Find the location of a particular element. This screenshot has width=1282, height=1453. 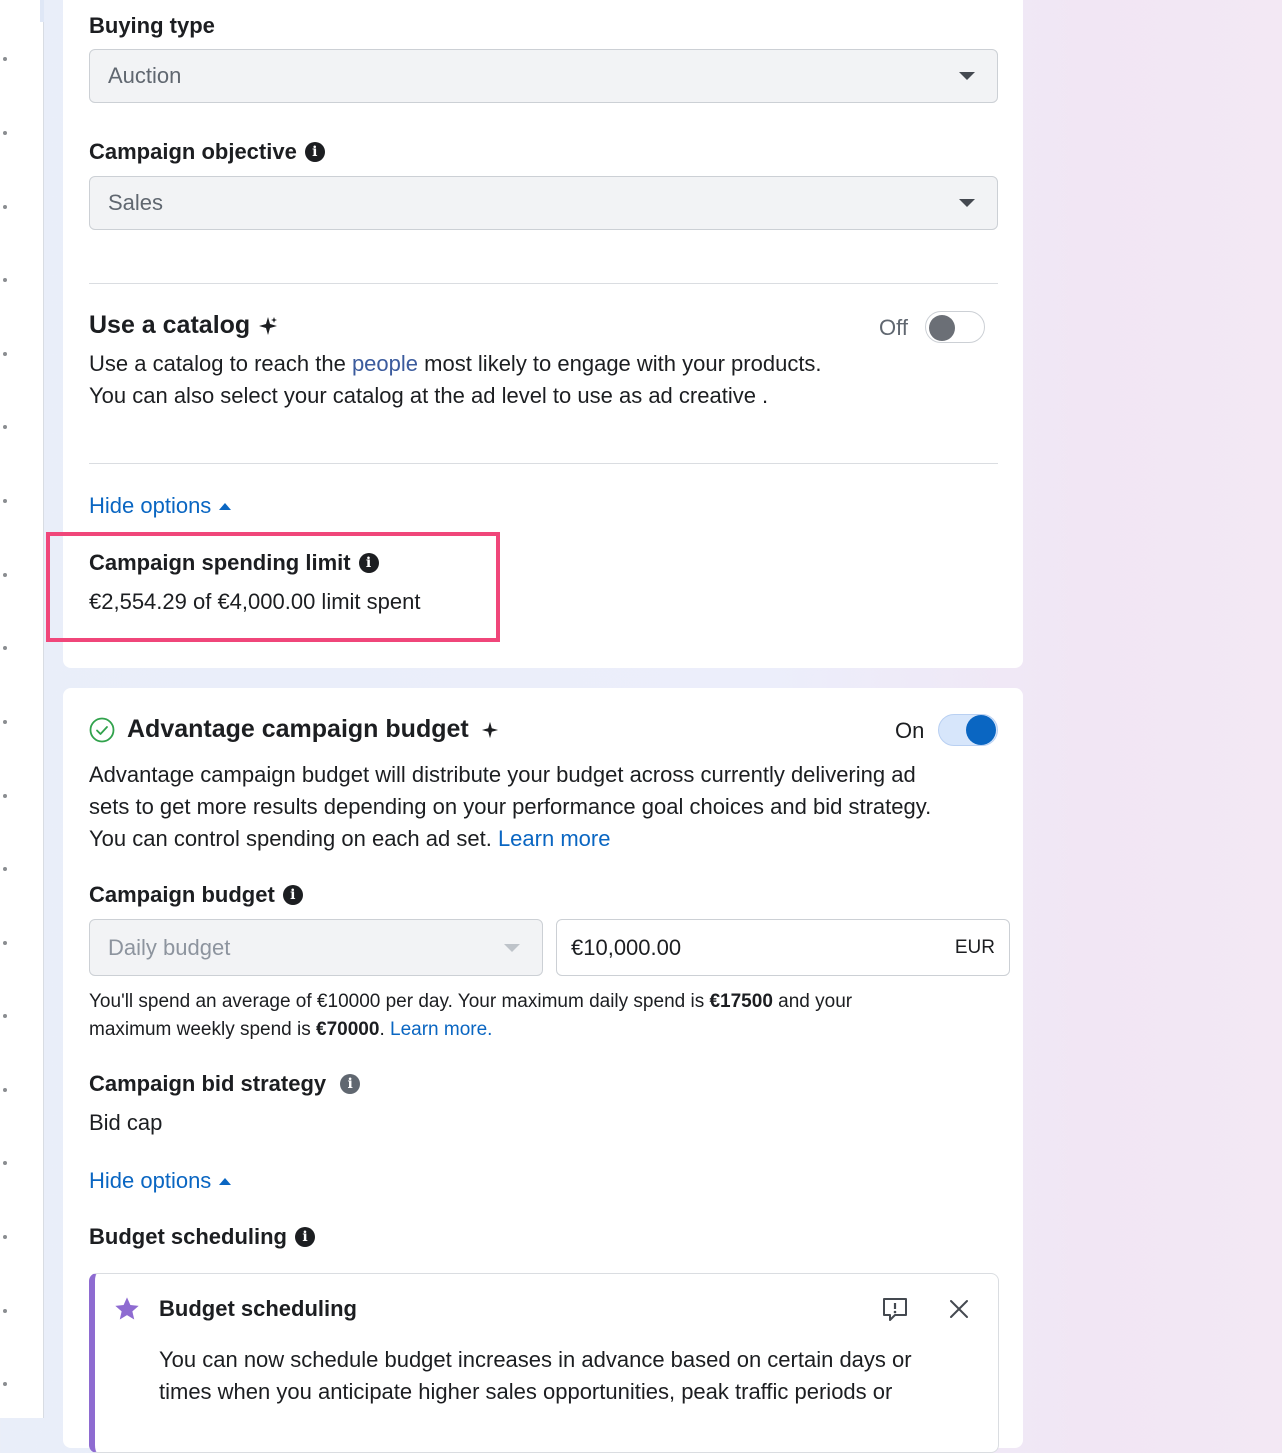

advantage-budget-heading: Advantage campaign budget is located at coordinates (294, 729).